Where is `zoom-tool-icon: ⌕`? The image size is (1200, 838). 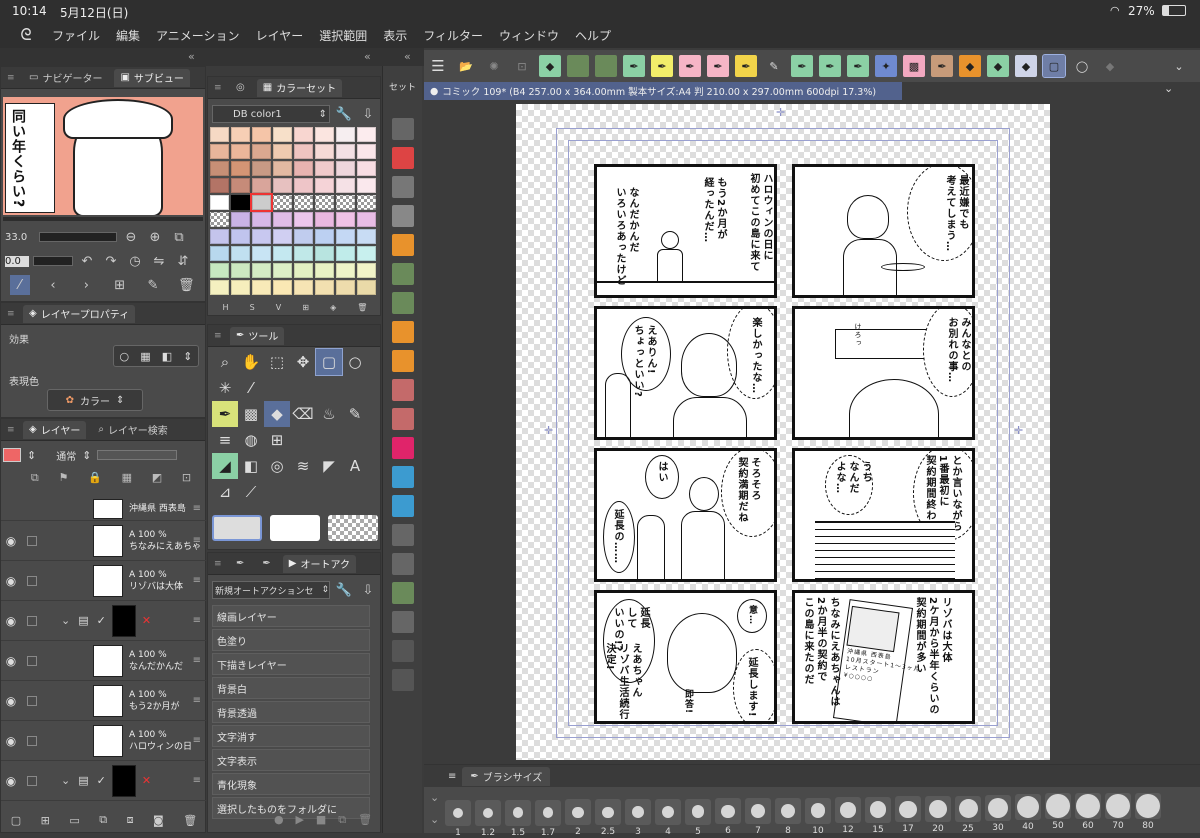 zoom-tool-icon: ⌕ is located at coordinates (225, 362).